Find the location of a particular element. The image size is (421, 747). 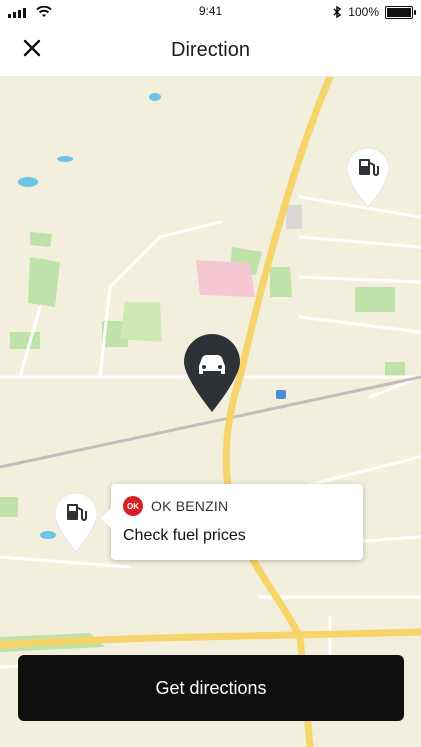

battery-icon is located at coordinates (400, 12).